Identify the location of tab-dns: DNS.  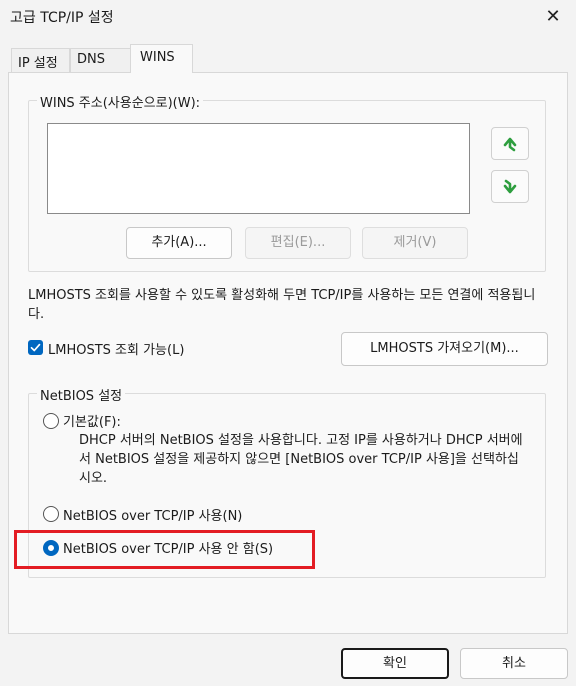
(100, 60).